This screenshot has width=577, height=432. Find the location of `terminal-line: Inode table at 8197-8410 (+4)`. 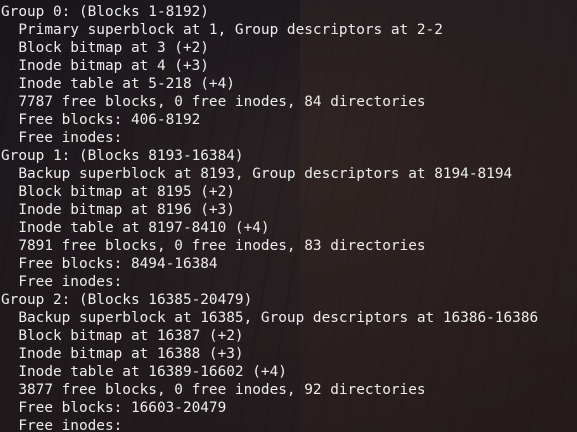

terminal-line: Inode table at 8197-8410 (+4) is located at coordinates (135, 228).